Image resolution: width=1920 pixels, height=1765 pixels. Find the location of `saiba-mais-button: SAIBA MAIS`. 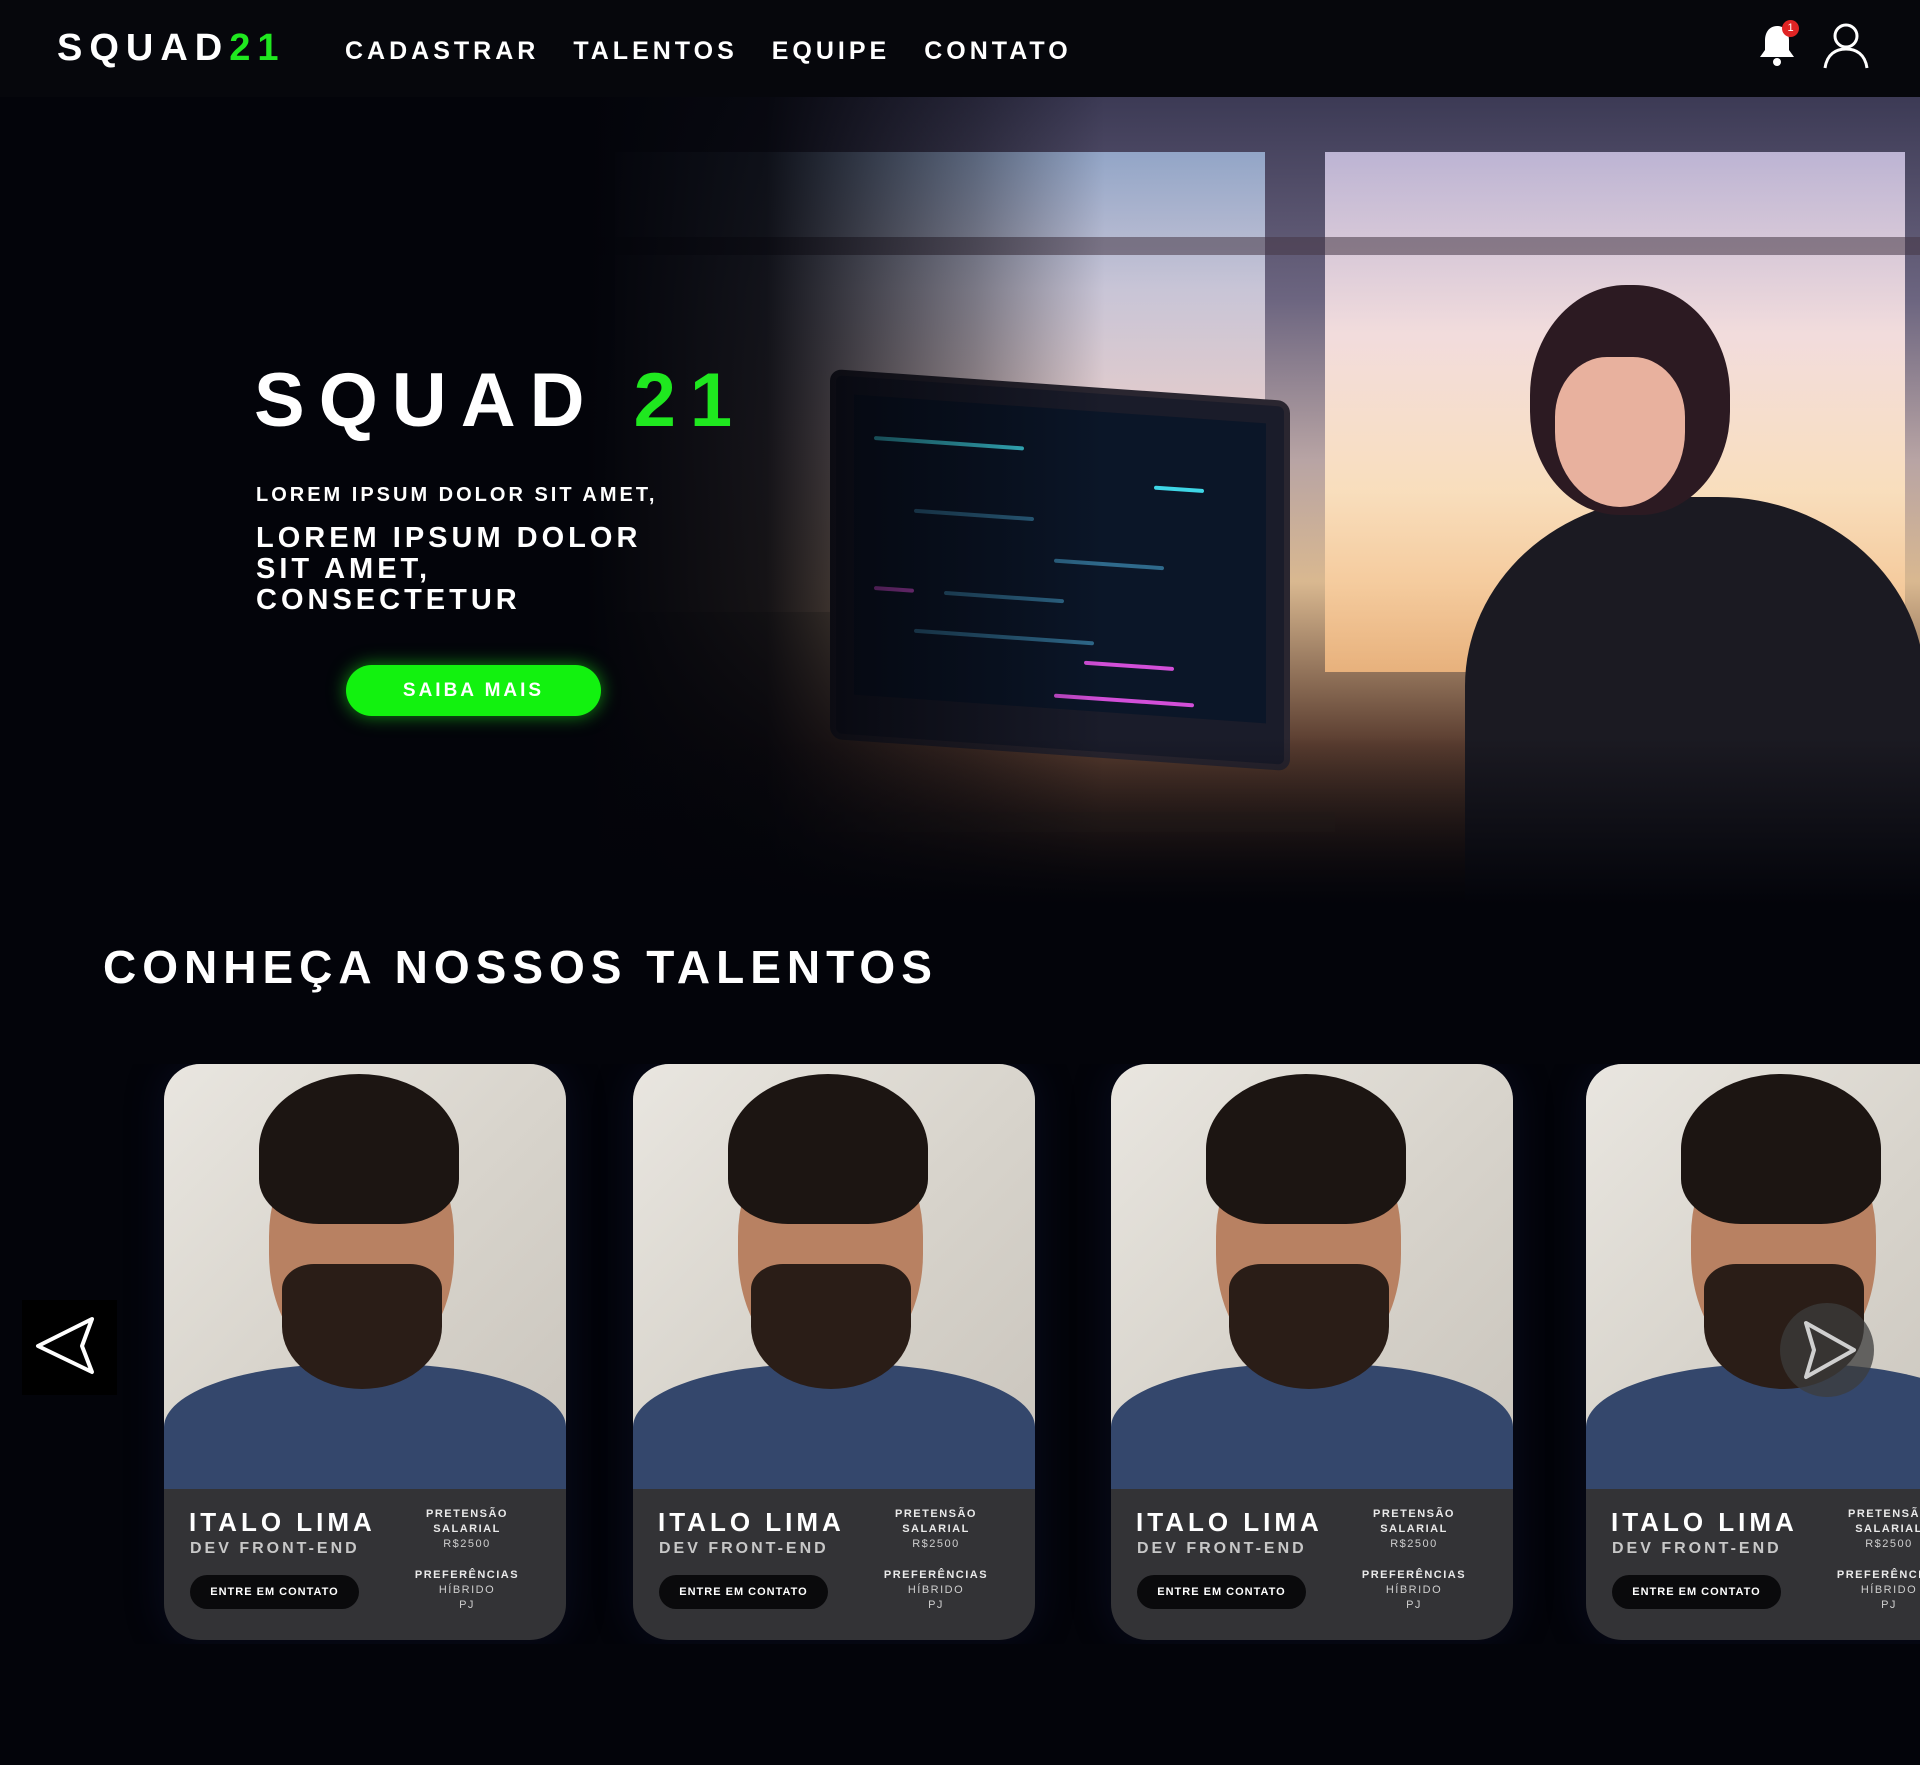

saiba-mais-button: SAIBA MAIS is located at coordinates (473, 690).